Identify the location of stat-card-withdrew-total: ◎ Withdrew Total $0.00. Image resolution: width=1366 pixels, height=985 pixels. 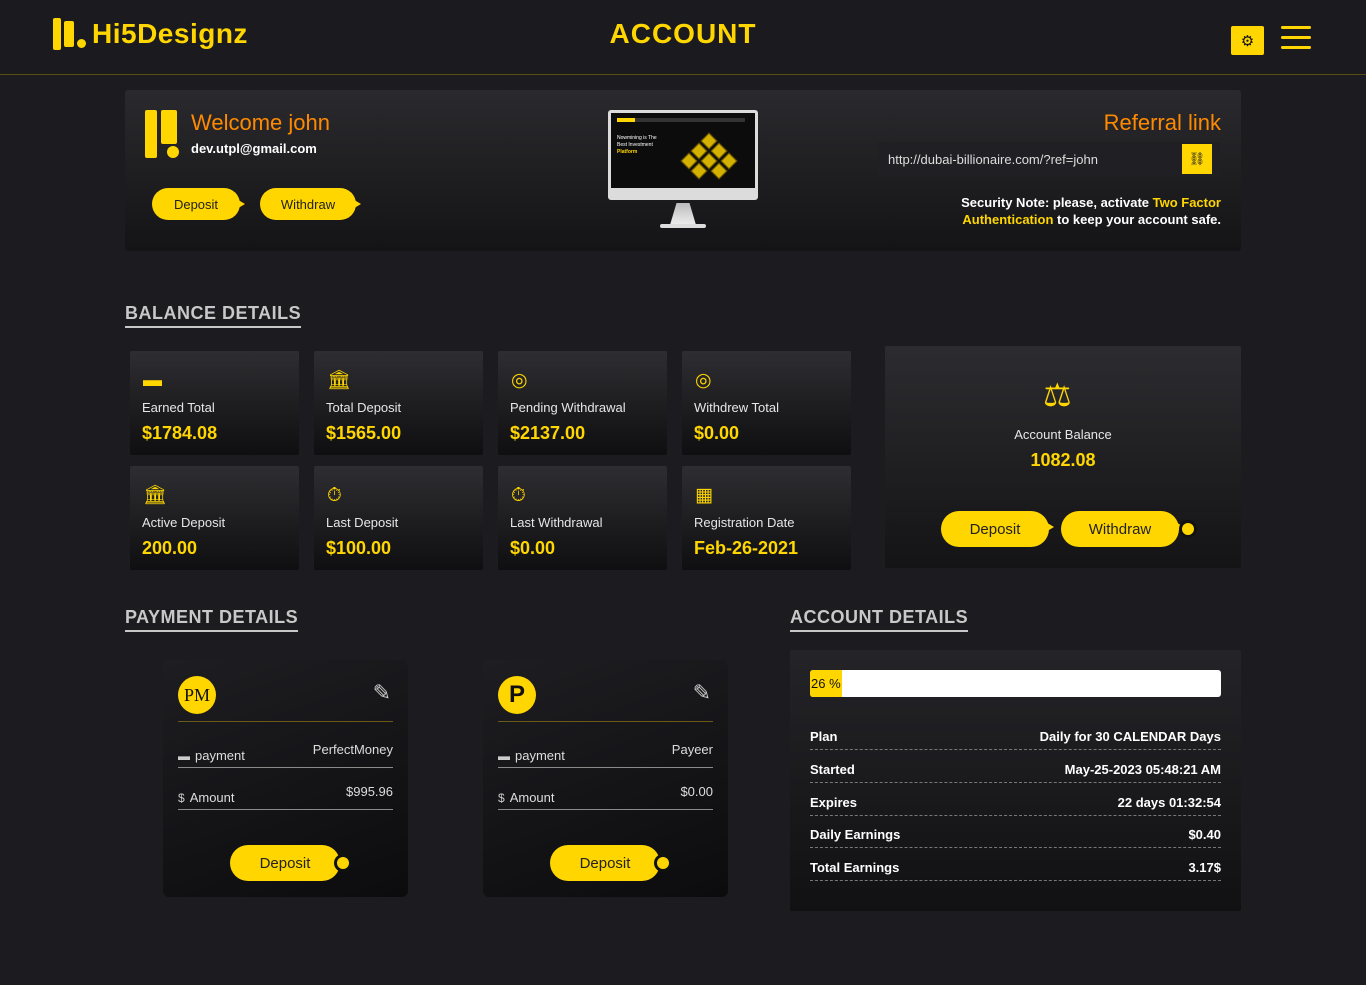
(766, 403).